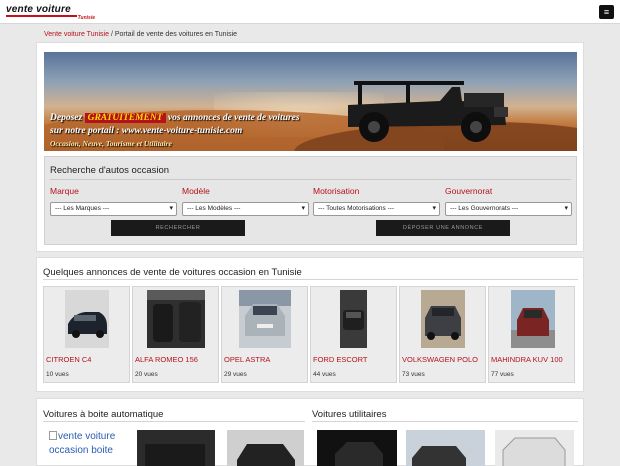  What do you see at coordinates (64, 191) in the screenshot?
I see `marque-label: Marque` at bounding box center [64, 191].